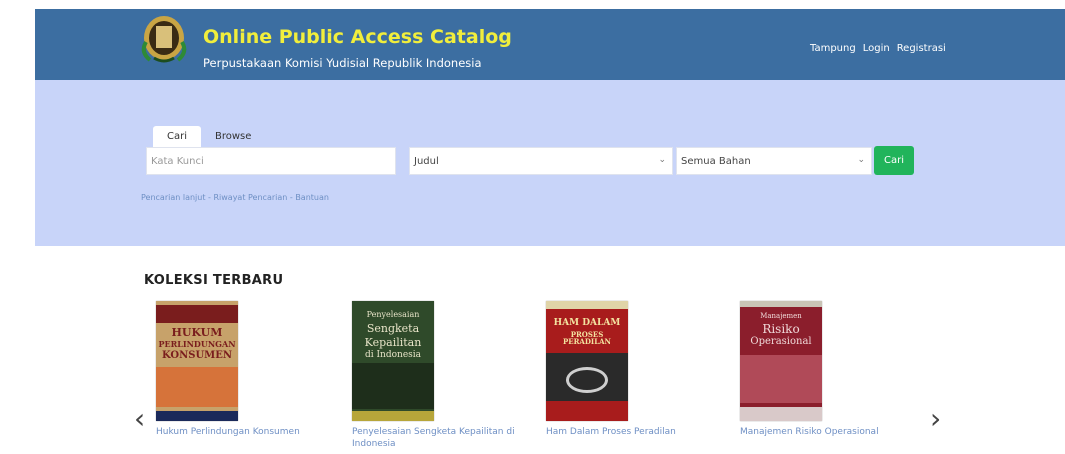 This screenshot has width=1065, height=454. Describe the element at coordinates (633, 432) in the screenshot. I see `book-title-link: Ham Dalam Proses Peradilan` at that location.